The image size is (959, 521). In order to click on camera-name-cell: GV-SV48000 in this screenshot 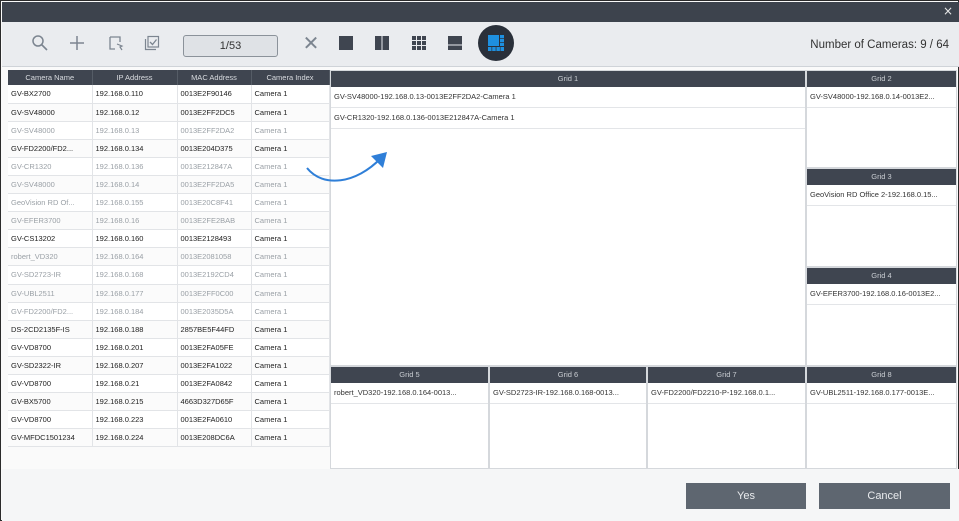, I will do `click(50, 130)`.